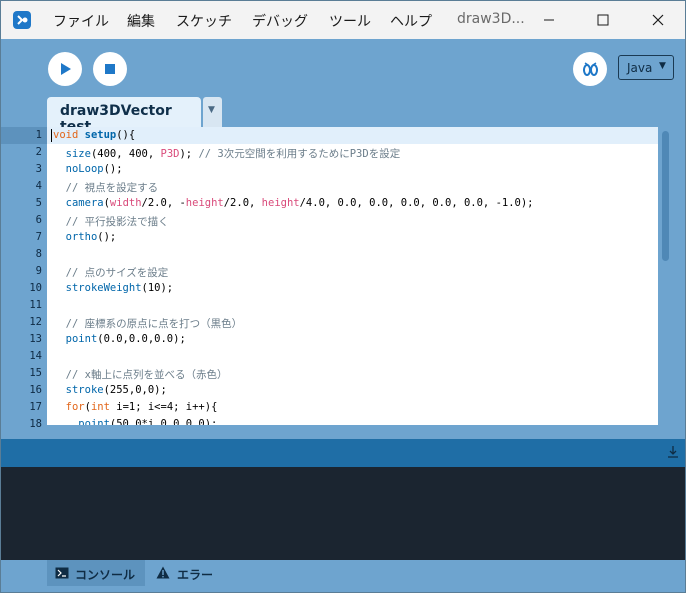  What do you see at coordinates (35, 305) in the screenshot?
I see `line-number: 11` at bounding box center [35, 305].